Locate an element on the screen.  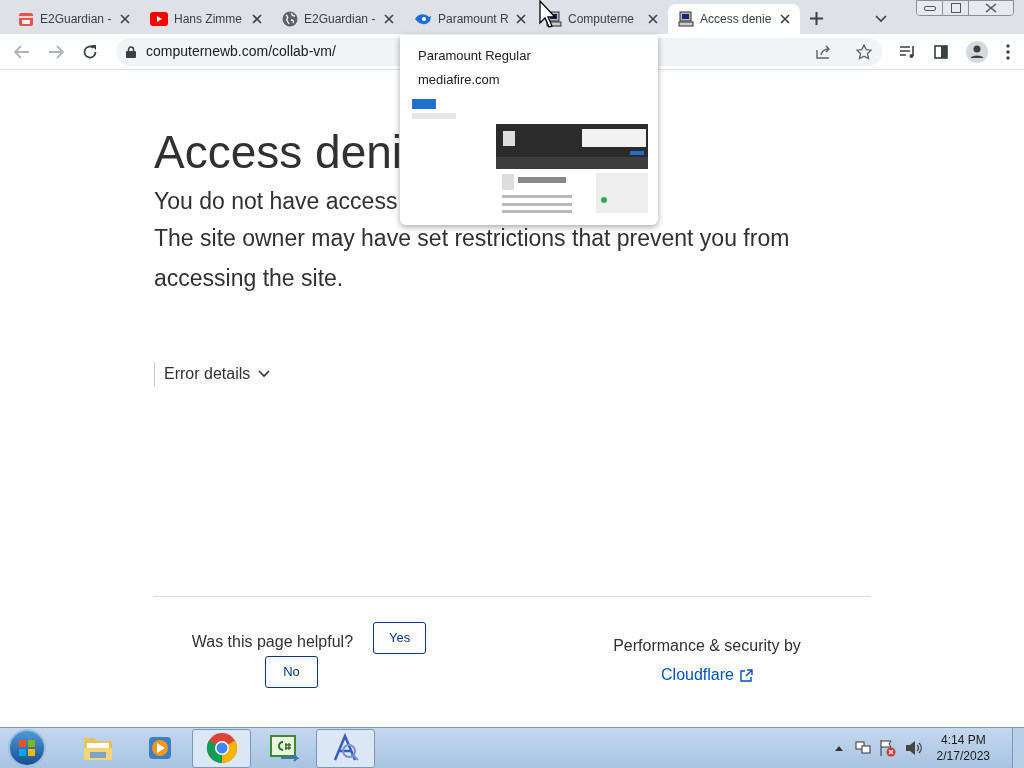
url-text: computernewb.com/collab-vm/ is located at coordinates (241, 51).